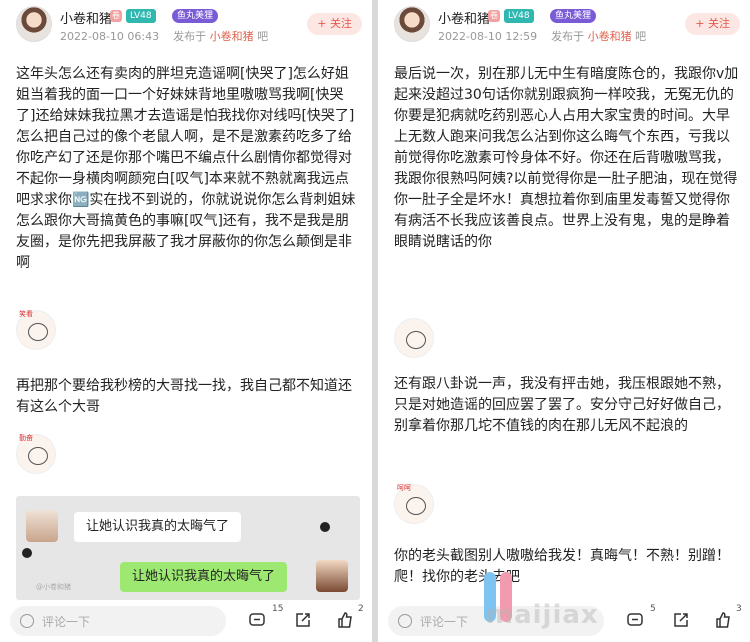 The height and width of the screenshot is (642, 750). Describe the element at coordinates (404, 488) in the screenshot. I see `sticker-tag: 呵呵` at that location.